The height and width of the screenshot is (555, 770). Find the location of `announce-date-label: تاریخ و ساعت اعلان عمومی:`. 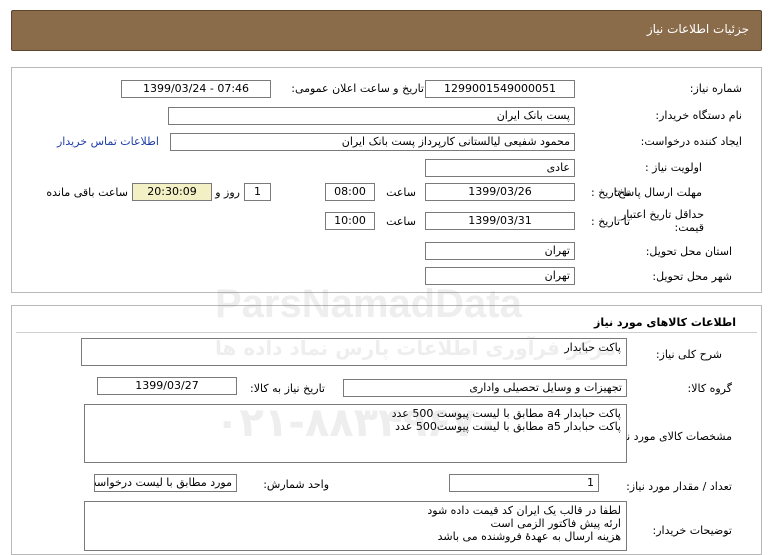

announce-date-label: تاریخ و ساعت اعلان عمومی: is located at coordinates (357, 88).